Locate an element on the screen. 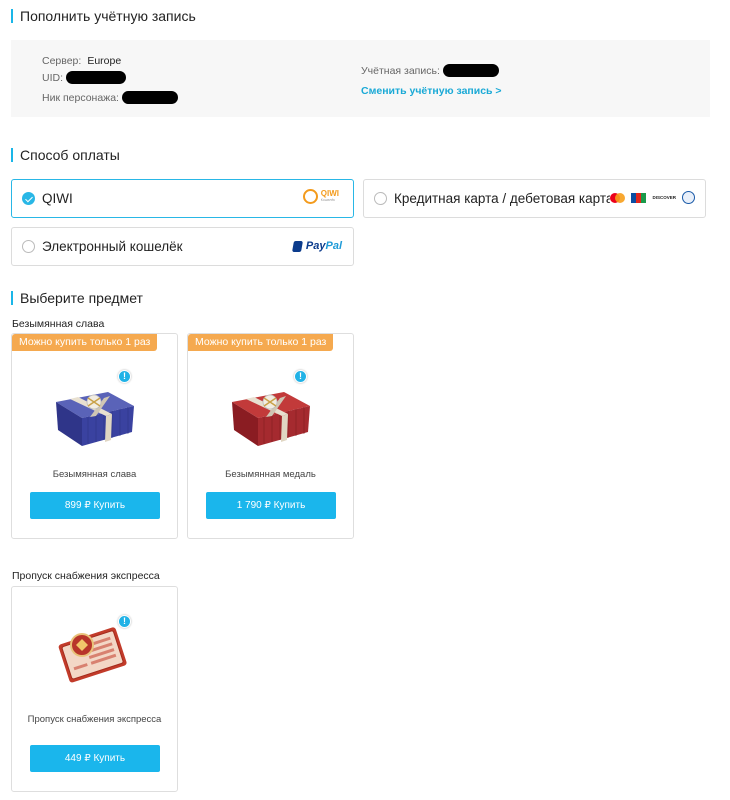  payment-section-title: Способ оплаты is located at coordinates (65, 155).